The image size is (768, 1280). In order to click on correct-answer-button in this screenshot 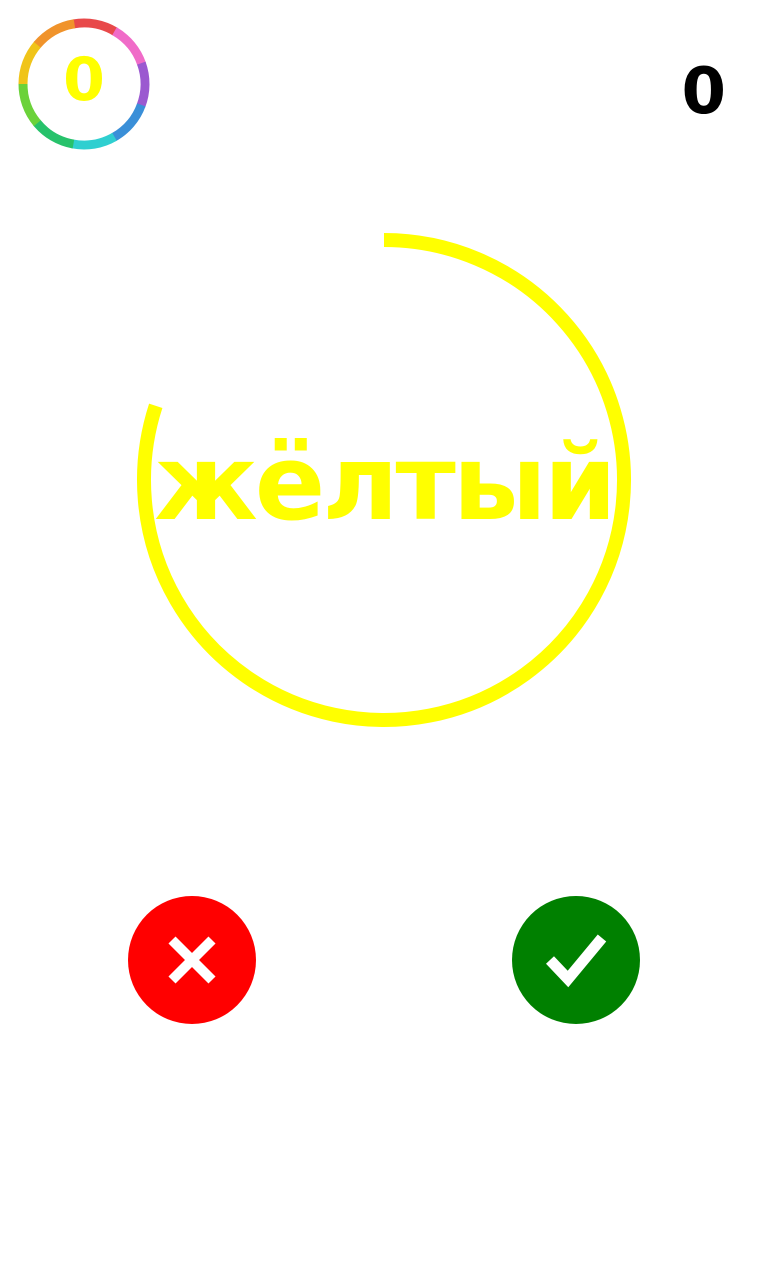, I will do `click(576, 960)`.